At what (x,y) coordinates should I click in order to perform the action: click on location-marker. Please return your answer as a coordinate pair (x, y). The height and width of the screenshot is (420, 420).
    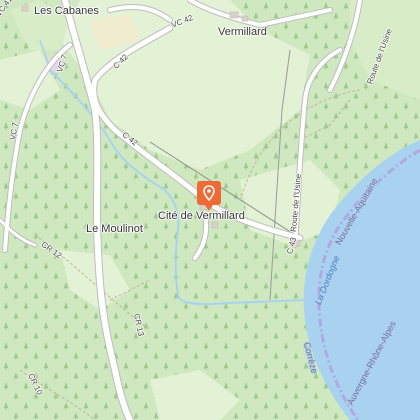
    Looking at the image, I should click on (209, 196).